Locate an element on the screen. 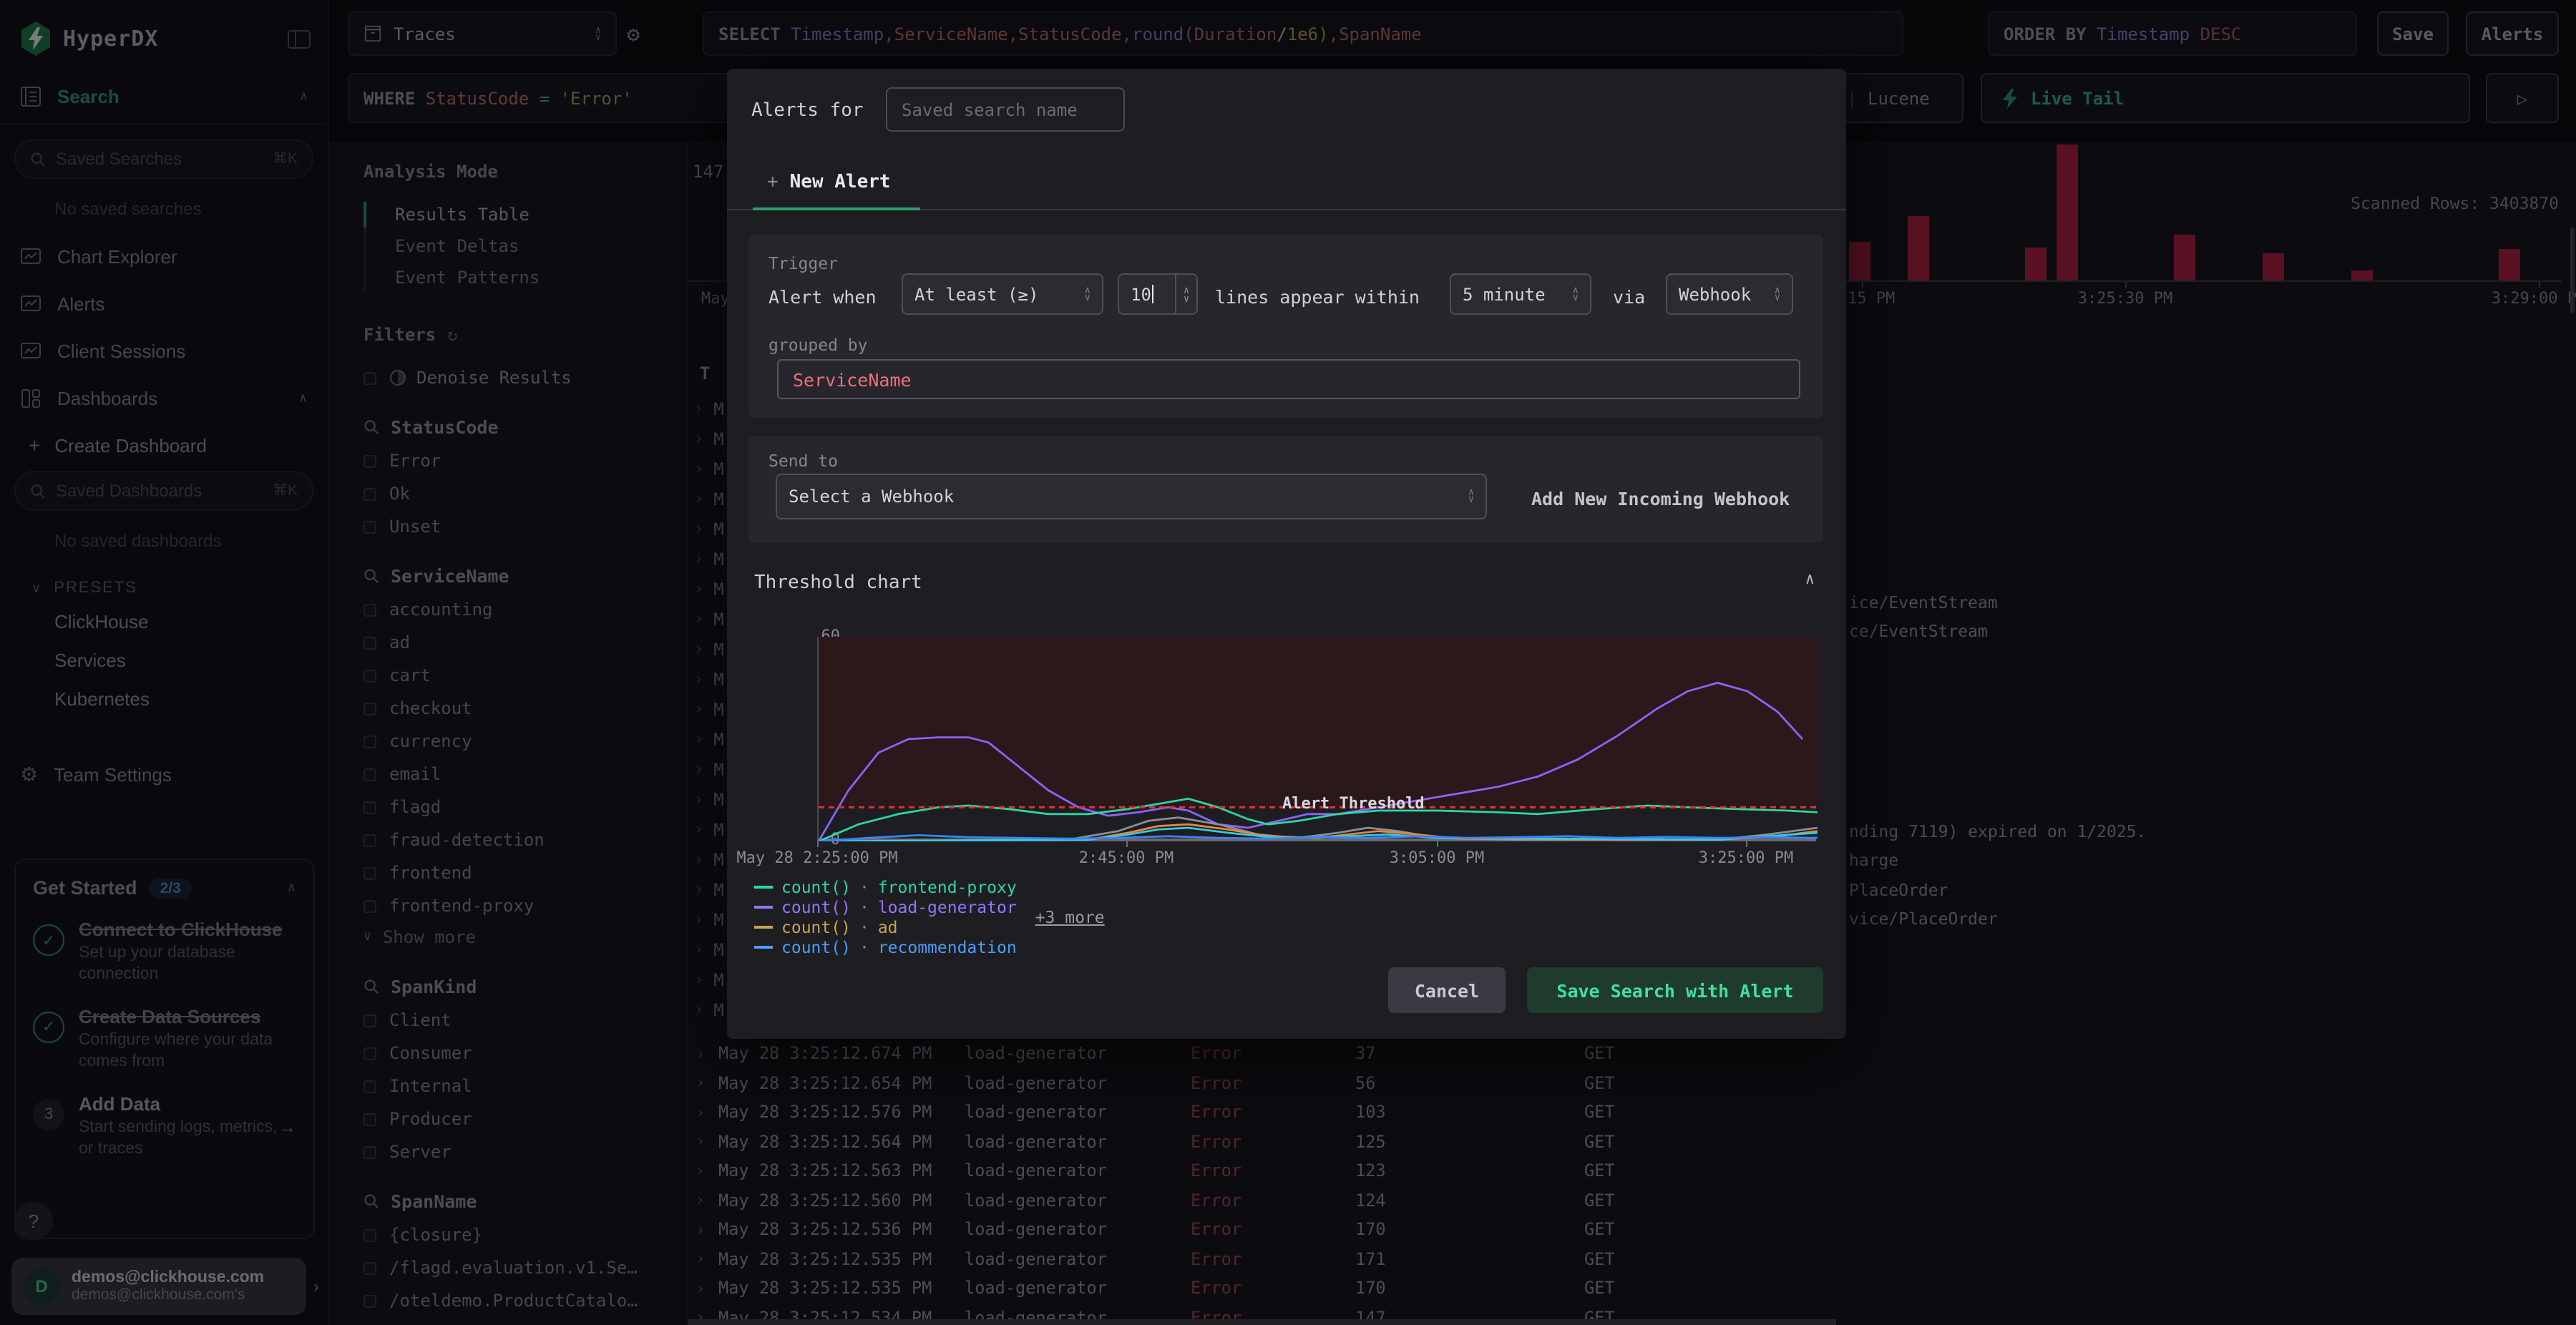 The image size is (2576, 1325). legend-item: count() · recommendation is located at coordinates (885, 947).